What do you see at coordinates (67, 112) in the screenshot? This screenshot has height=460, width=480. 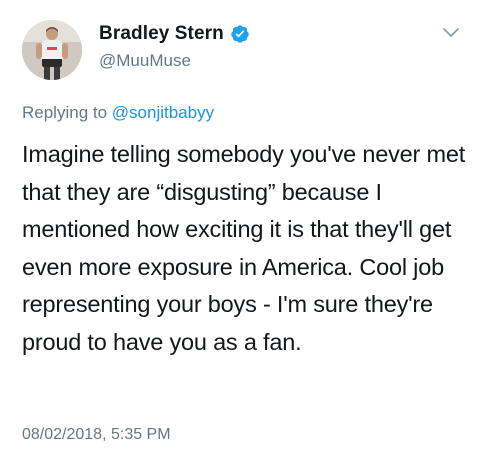 I see `replying-to-label: Replying to` at bounding box center [67, 112].